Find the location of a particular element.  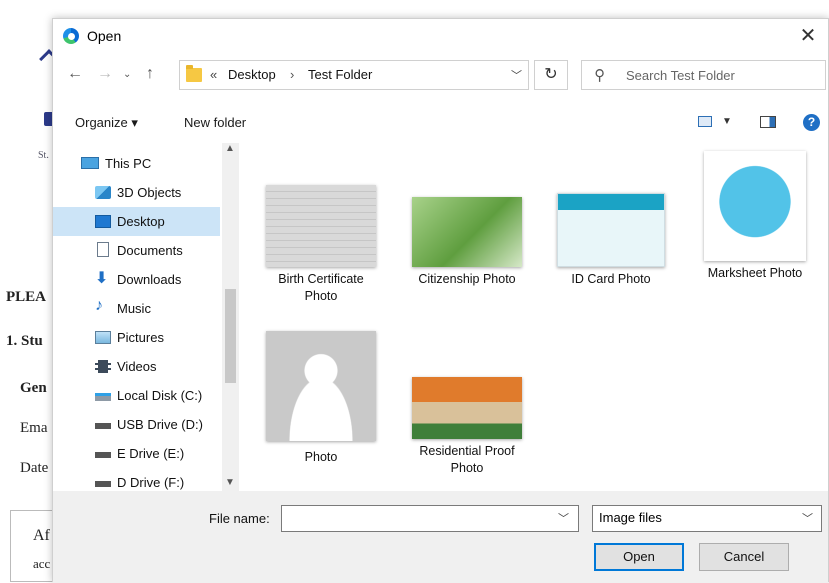

up-arrow-icon: ↑ is located at coordinates (150, 74).